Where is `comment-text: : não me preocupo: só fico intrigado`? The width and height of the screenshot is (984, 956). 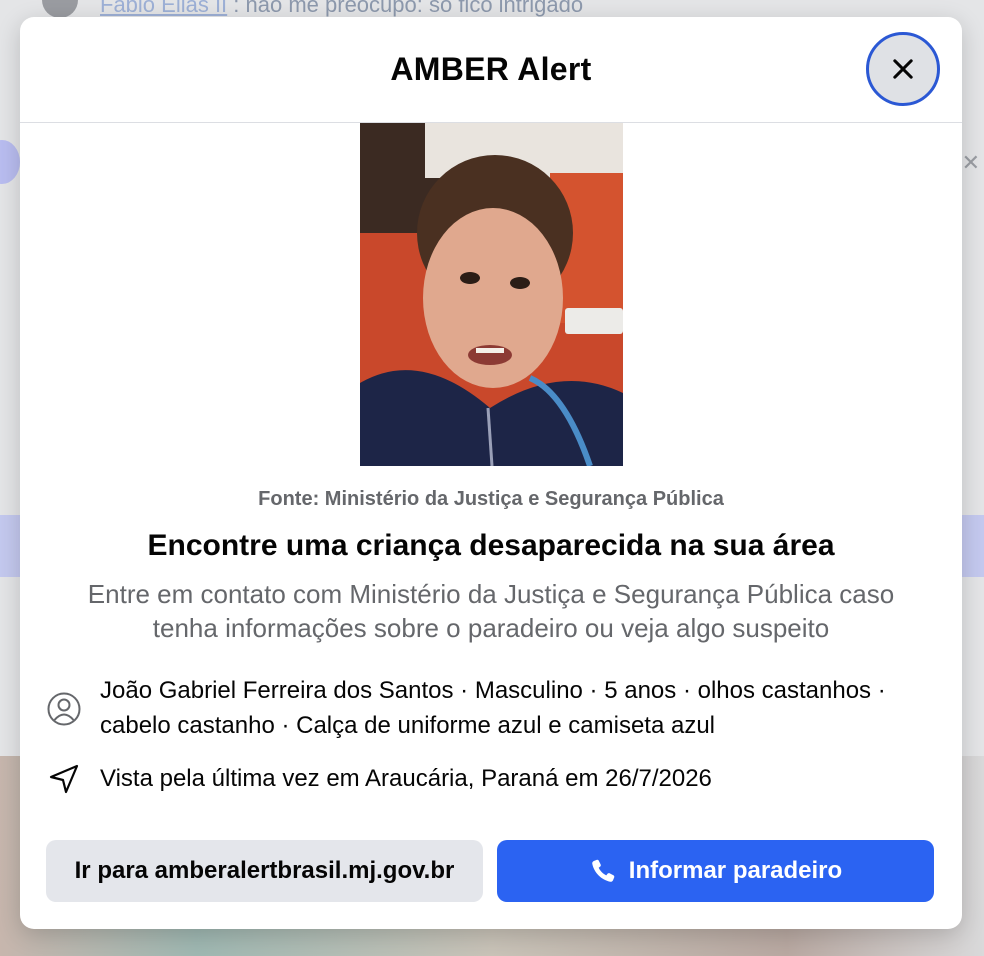
comment-text: : não me preocupo: só fico intrigado is located at coordinates (408, 8).